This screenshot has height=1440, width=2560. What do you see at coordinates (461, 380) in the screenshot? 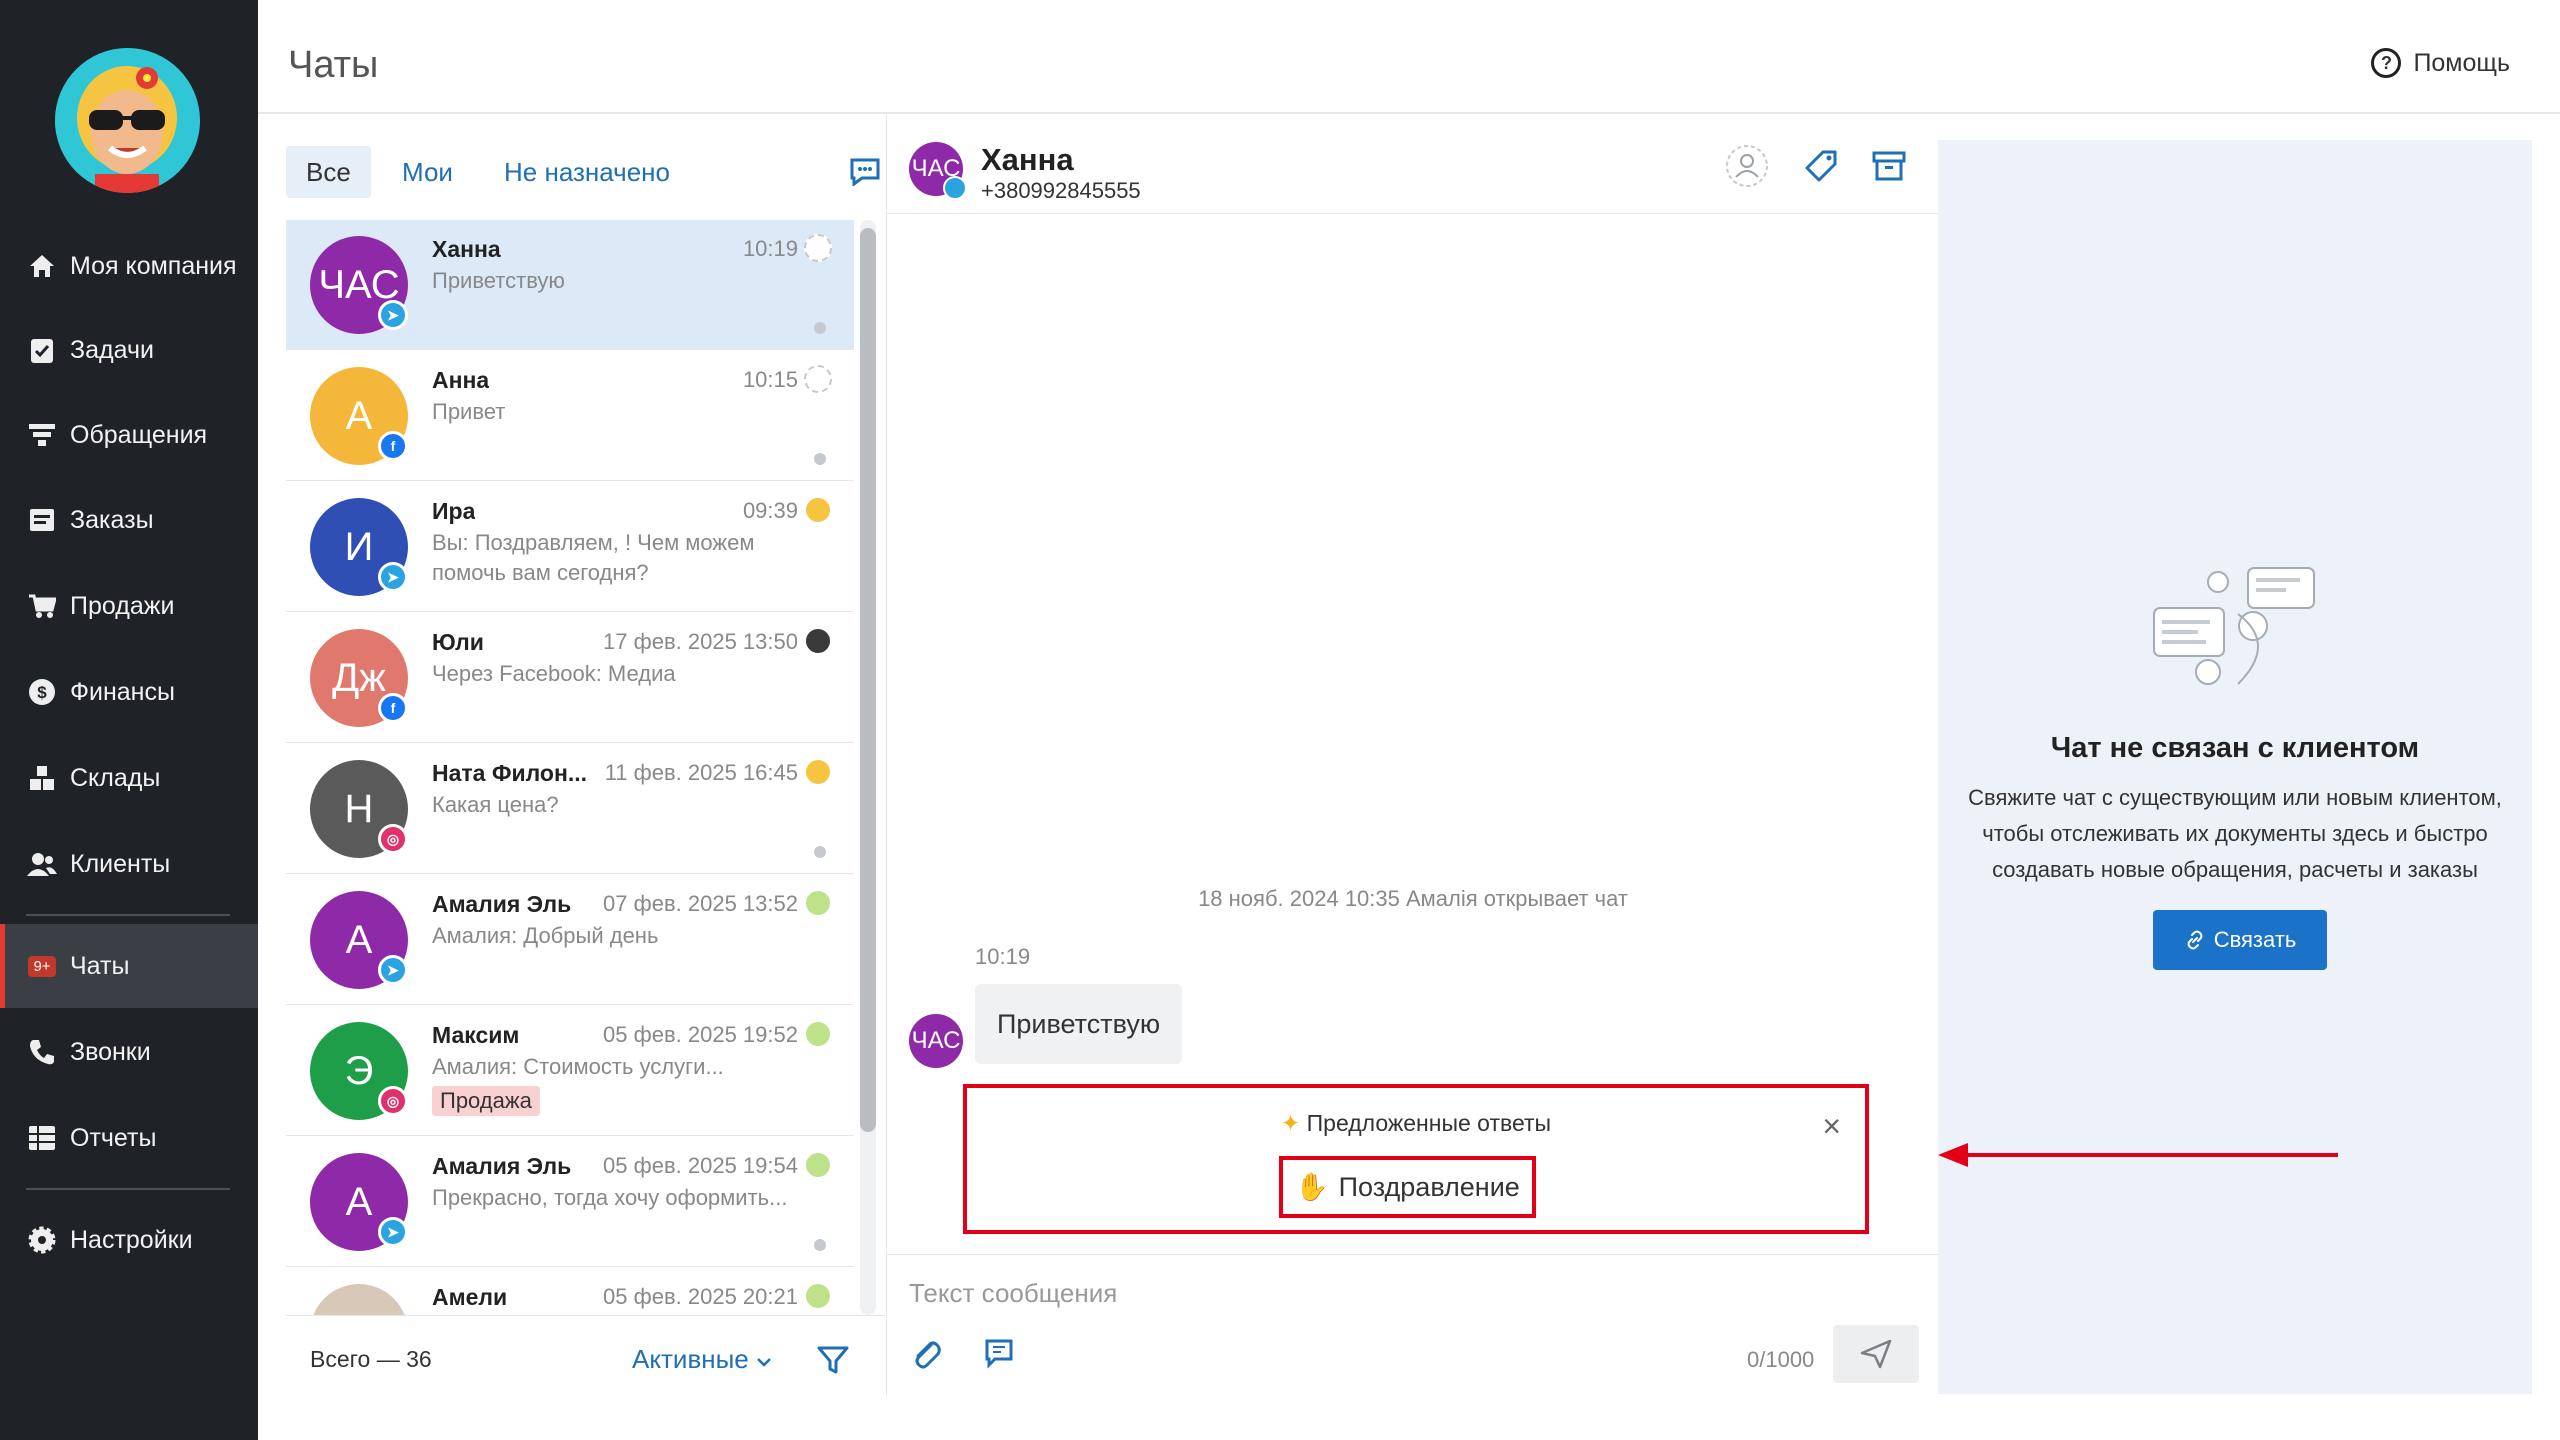
I see `chat-name: Анна` at bounding box center [461, 380].